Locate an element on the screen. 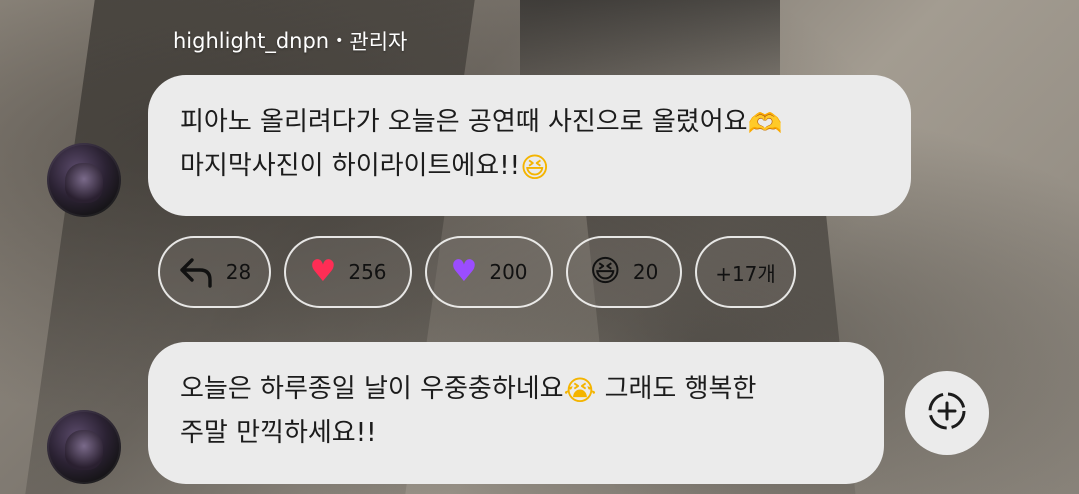 The width and height of the screenshot is (1079, 494). more-reactions-label: +17개 is located at coordinates (745, 273).